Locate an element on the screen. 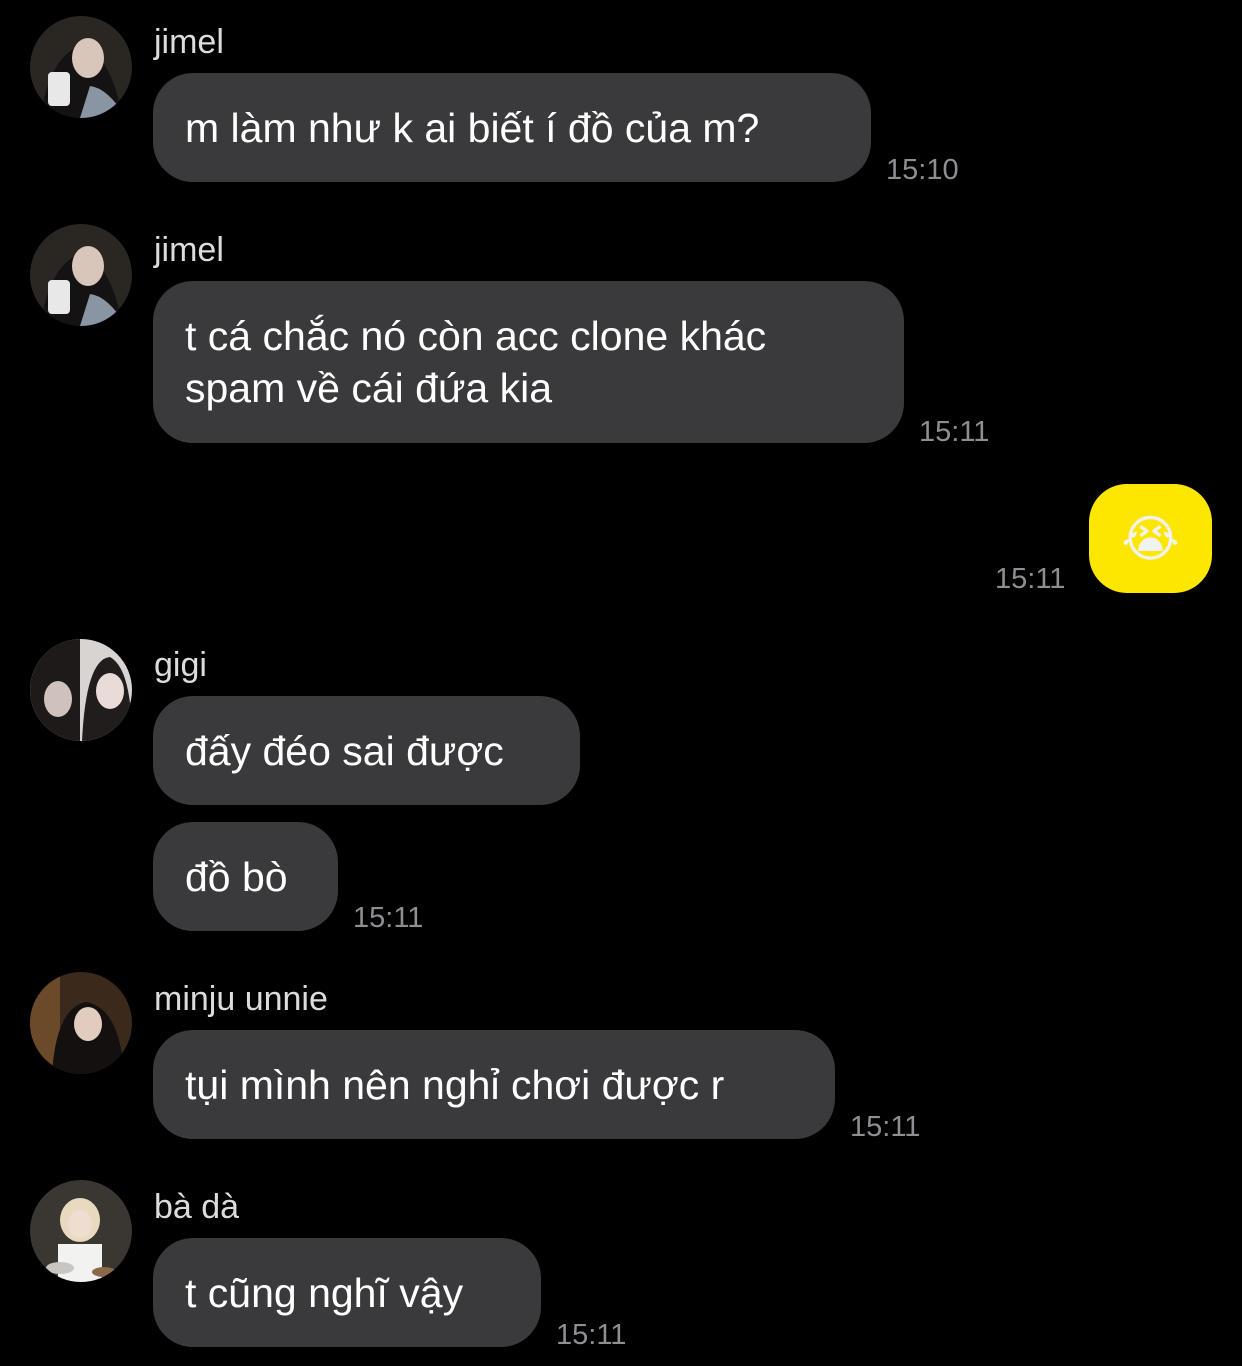 The image size is (1242, 1366). message-bubble: m làm như k ai biết í đồ của m? is located at coordinates (512, 127).